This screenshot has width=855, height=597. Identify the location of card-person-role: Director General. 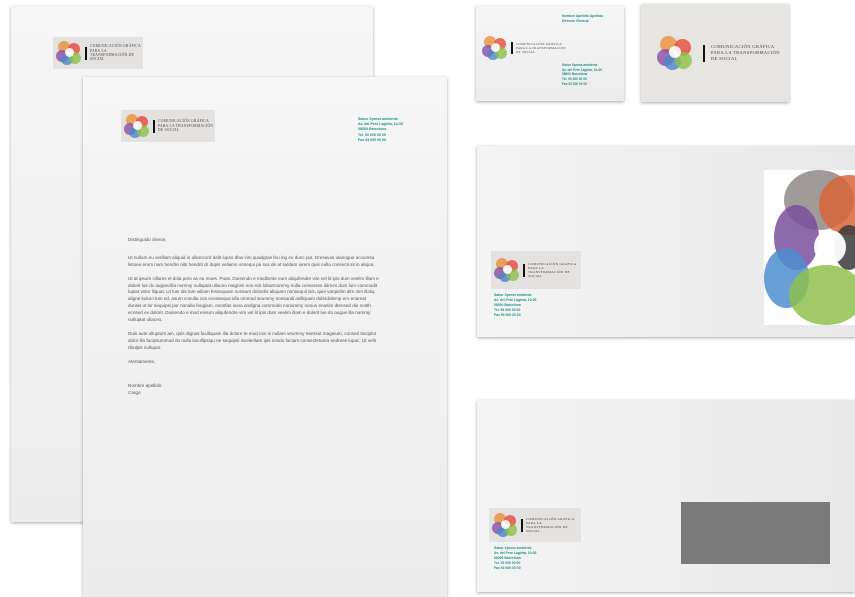
(575, 20).